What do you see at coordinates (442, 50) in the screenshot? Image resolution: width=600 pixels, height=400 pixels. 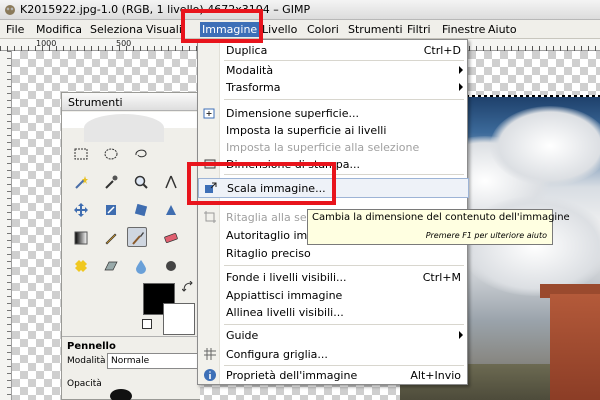 I see `menu-item-accel: Ctrl+D` at bounding box center [442, 50].